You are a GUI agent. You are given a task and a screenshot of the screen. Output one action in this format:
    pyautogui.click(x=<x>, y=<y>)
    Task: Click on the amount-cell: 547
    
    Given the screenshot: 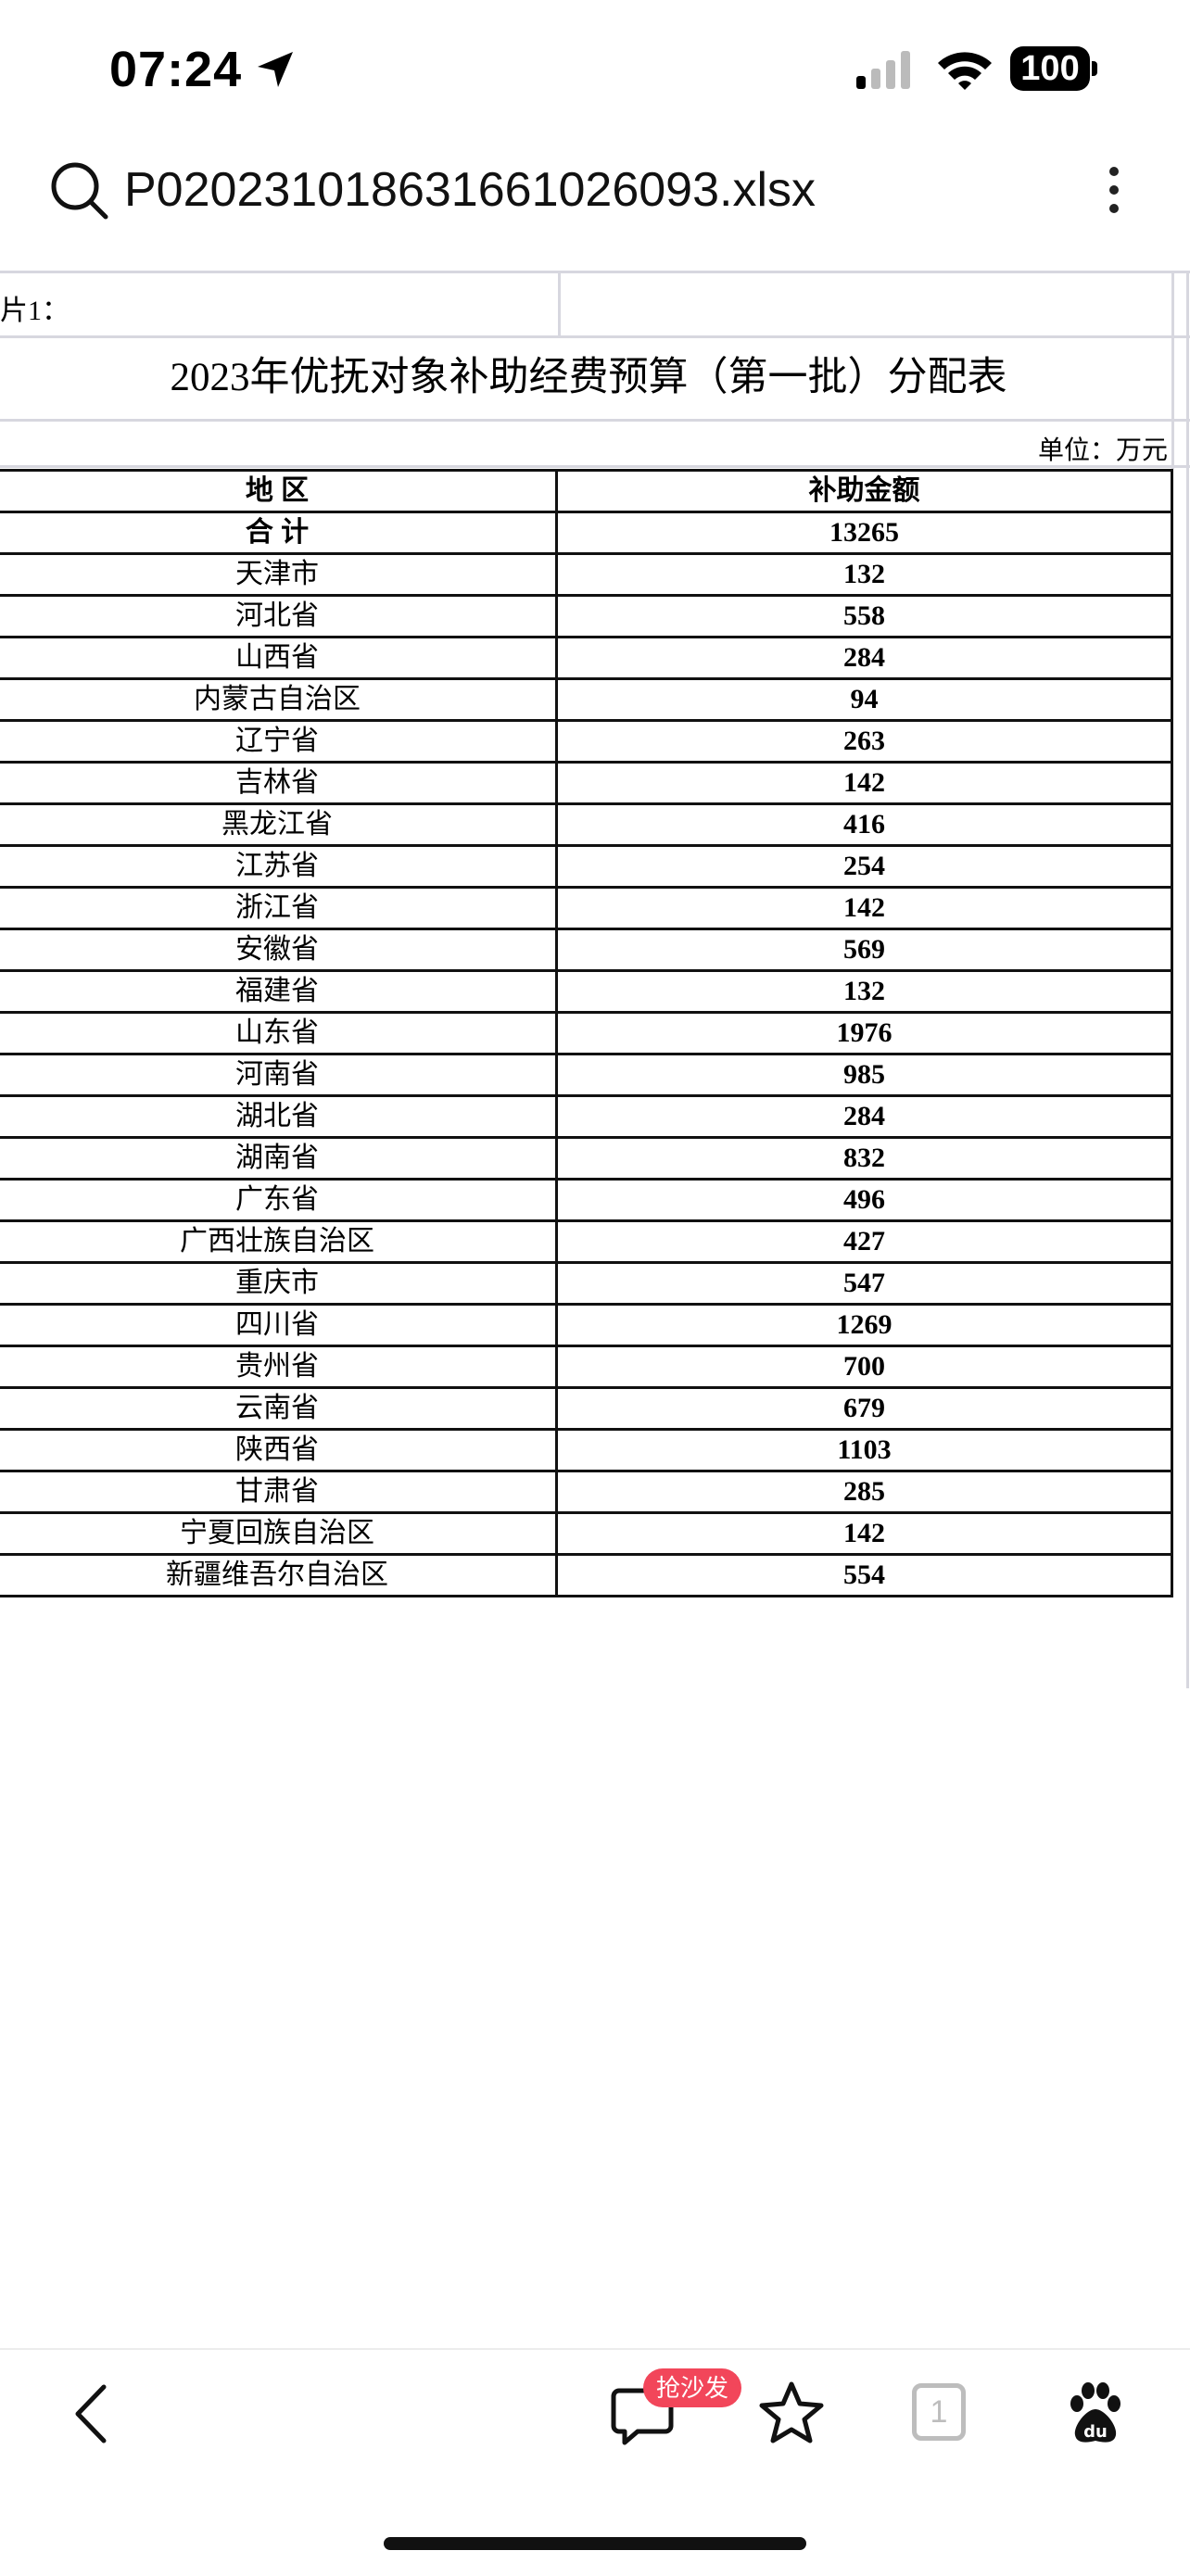 What is the action you would take?
    pyautogui.click(x=864, y=1283)
    